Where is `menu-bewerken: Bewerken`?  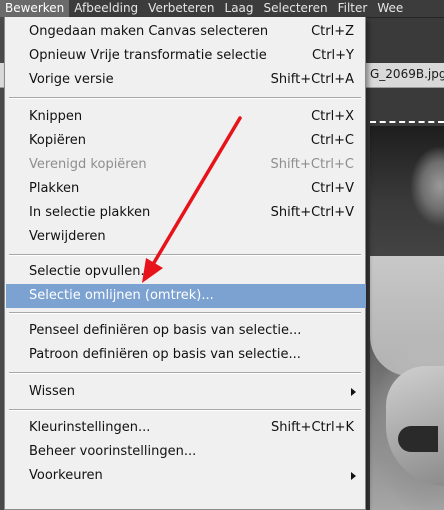 menu-bewerken: Bewerken is located at coordinates (35, 8).